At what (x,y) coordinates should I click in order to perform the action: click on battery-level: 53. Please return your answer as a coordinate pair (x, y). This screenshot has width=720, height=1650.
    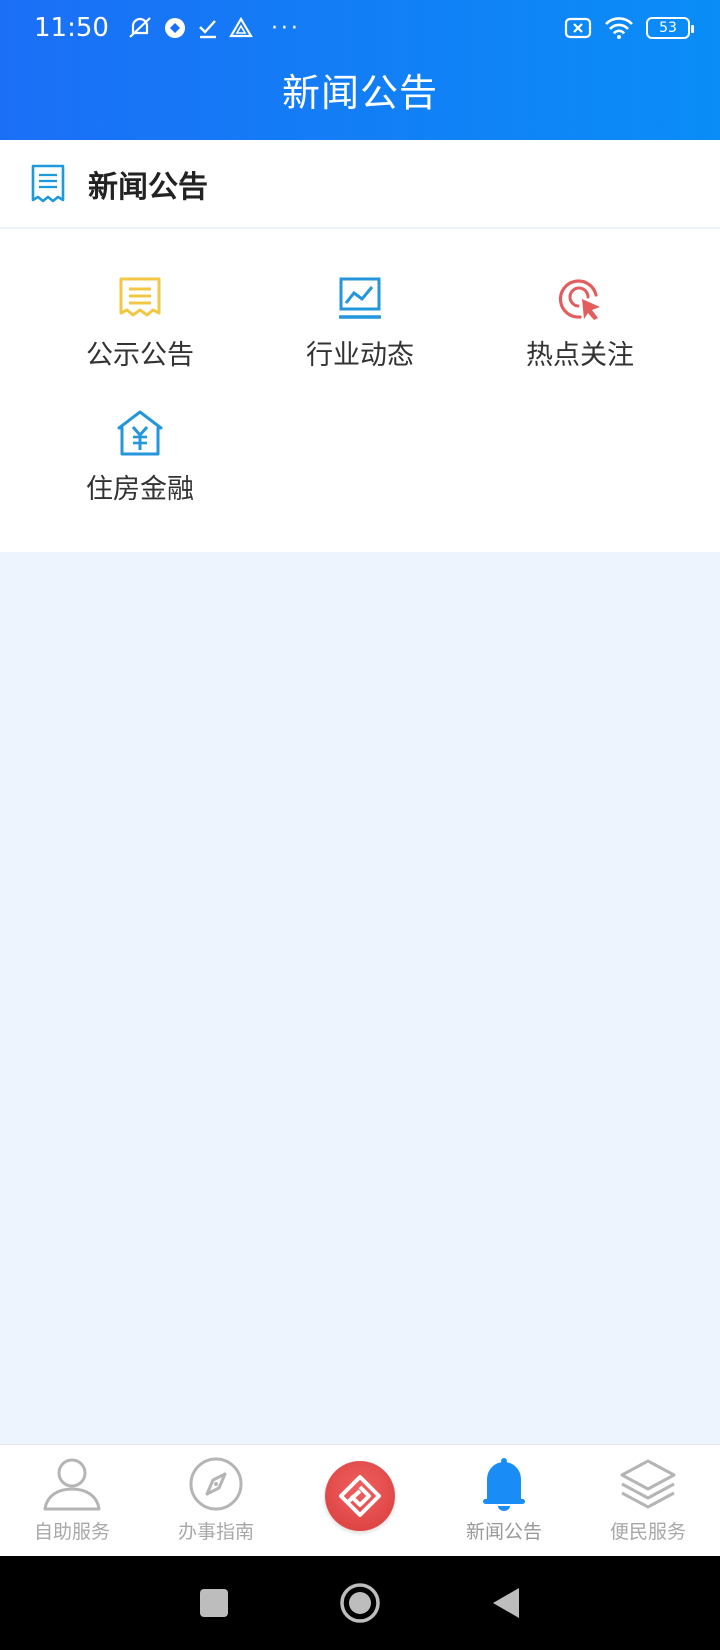
    Looking at the image, I should click on (668, 28).